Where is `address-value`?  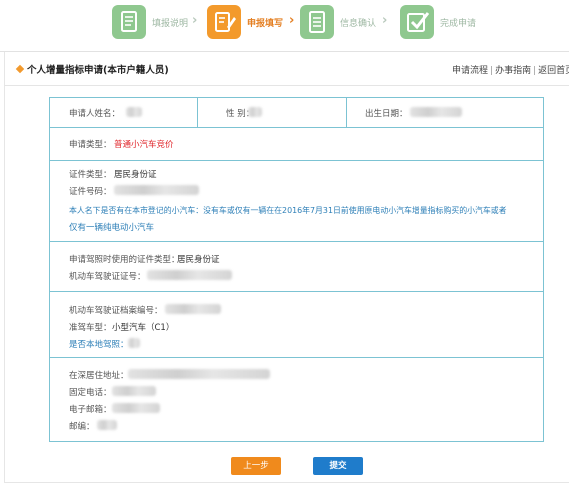
address-value is located at coordinates (199, 374).